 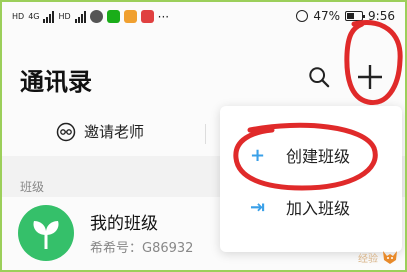 What do you see at coordinates (56, 82) in the screenshot?
I see `page-title: 通讯录` at bounding box center [56, 82].